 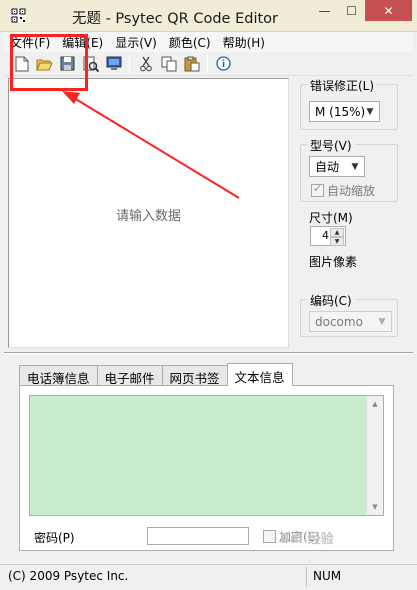 I want to click on encrypt-checkbox, so click(x=269, y=536).